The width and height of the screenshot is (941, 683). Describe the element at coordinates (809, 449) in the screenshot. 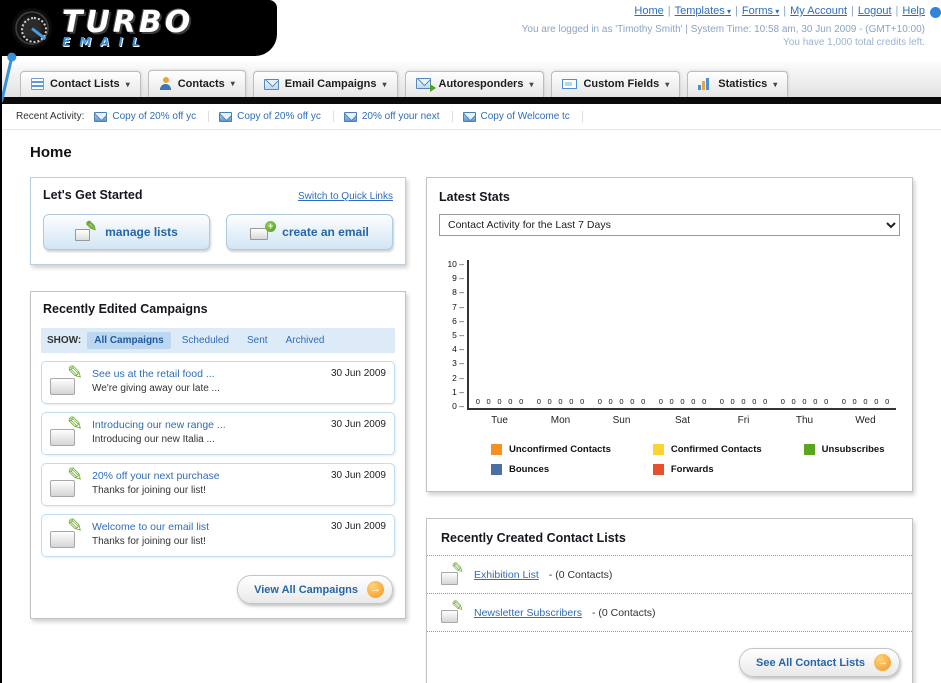

I see `legend-swatch` at that location.